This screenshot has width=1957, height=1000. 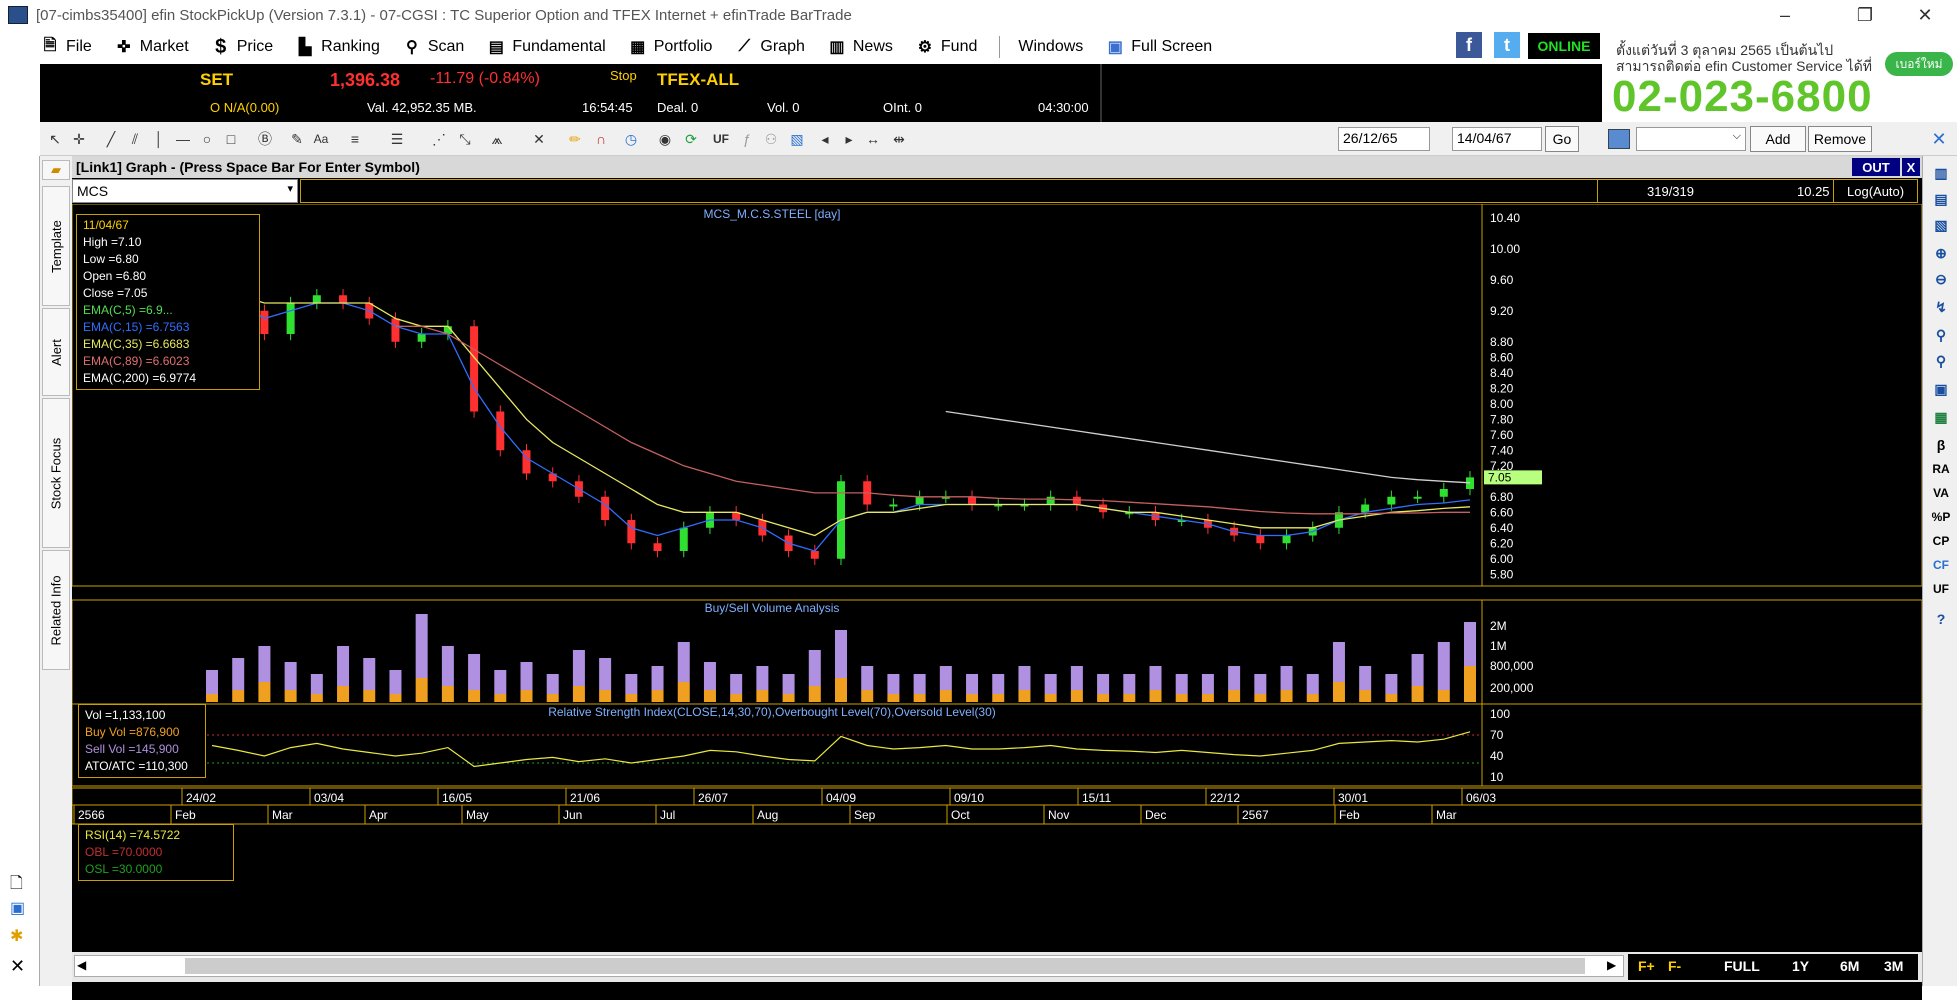 What do you see at coordinates (1941, 307) in the screenshot?
I see `navigate-icon: ↯` at bounding box center [1941, 307].